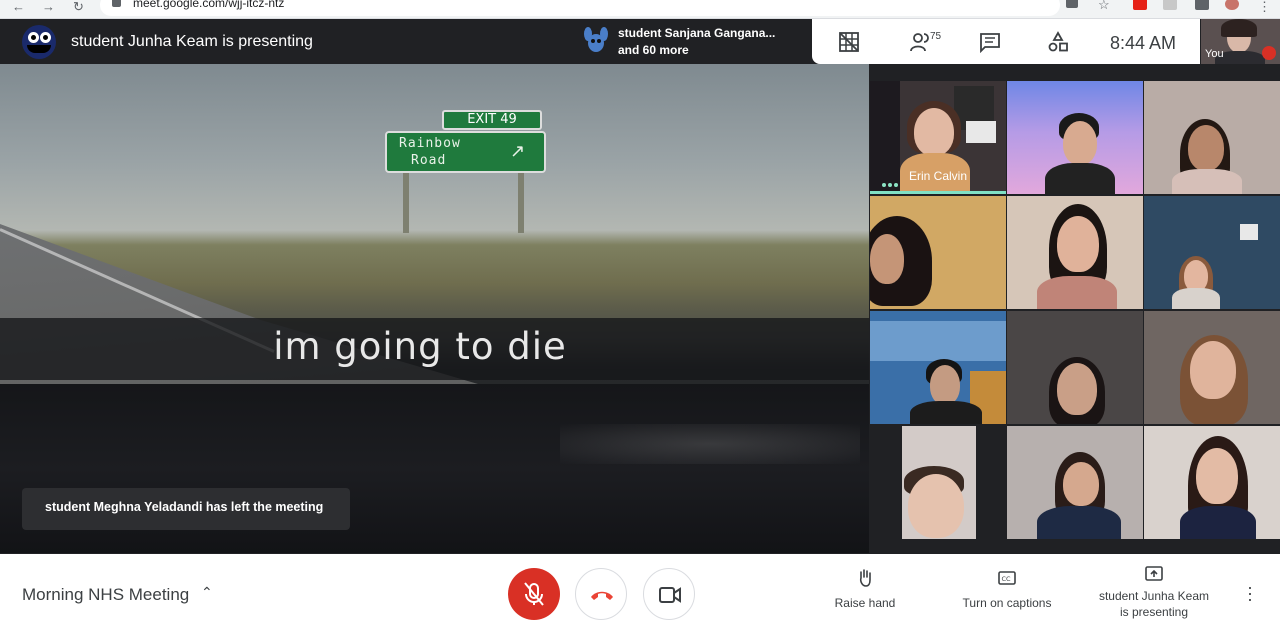  I want to click on youtube-extension-icon, so click(1140, 5).